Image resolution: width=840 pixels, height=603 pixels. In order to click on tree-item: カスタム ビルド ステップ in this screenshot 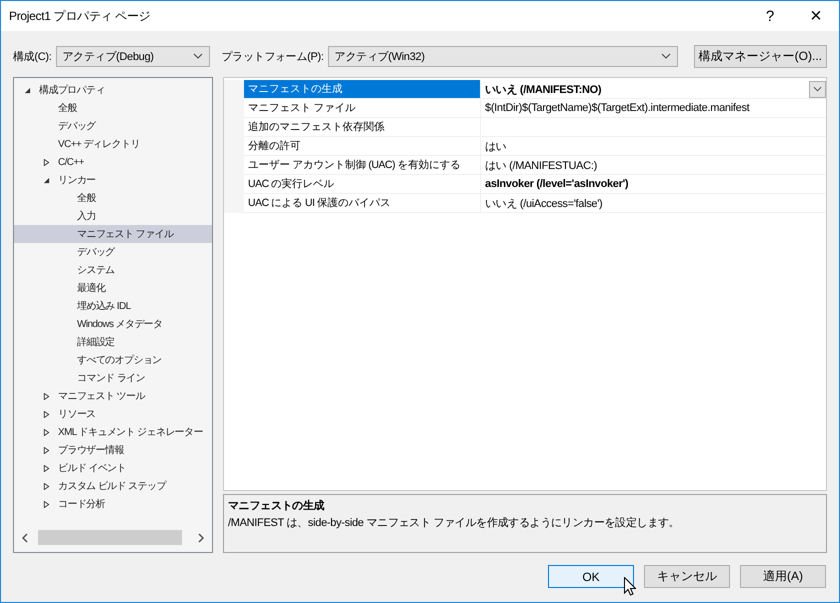, I will do `click(113, 486)`.